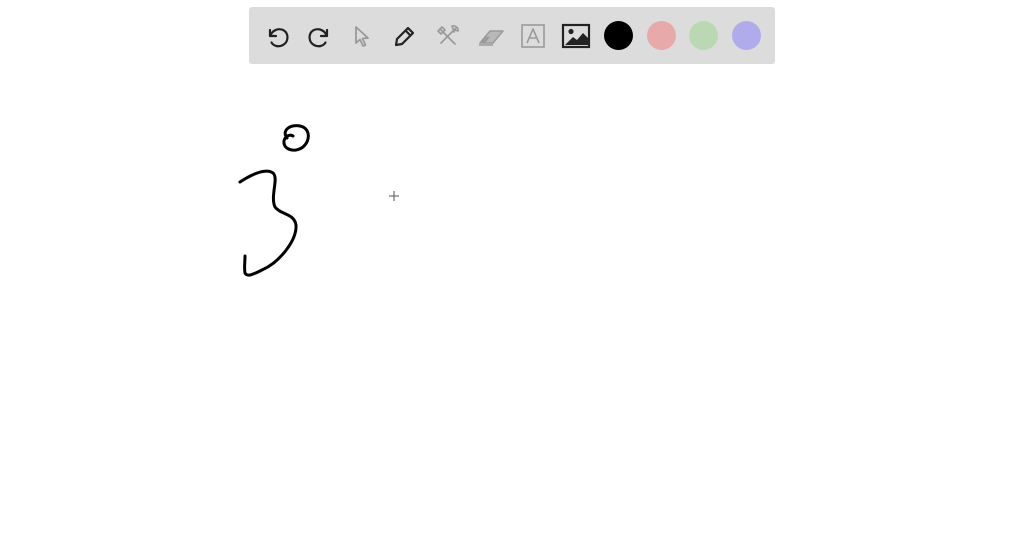  Describe the element at coordinates (661, 35) in the screenshot. I see `color-swatch-red` at that location.